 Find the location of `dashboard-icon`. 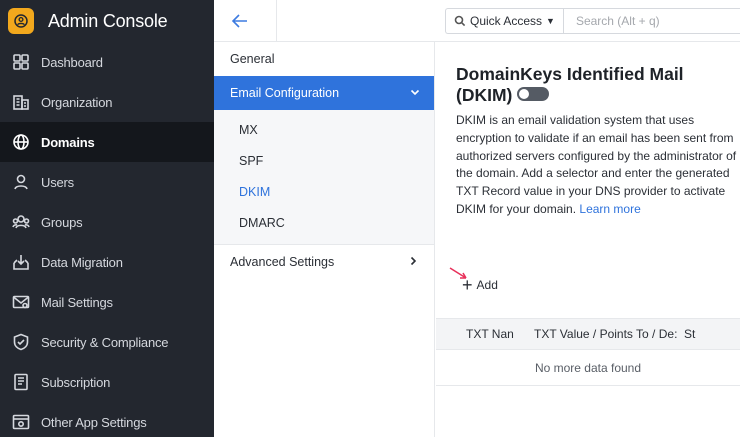

dashboard-icon is located at coordinates (21, 62).